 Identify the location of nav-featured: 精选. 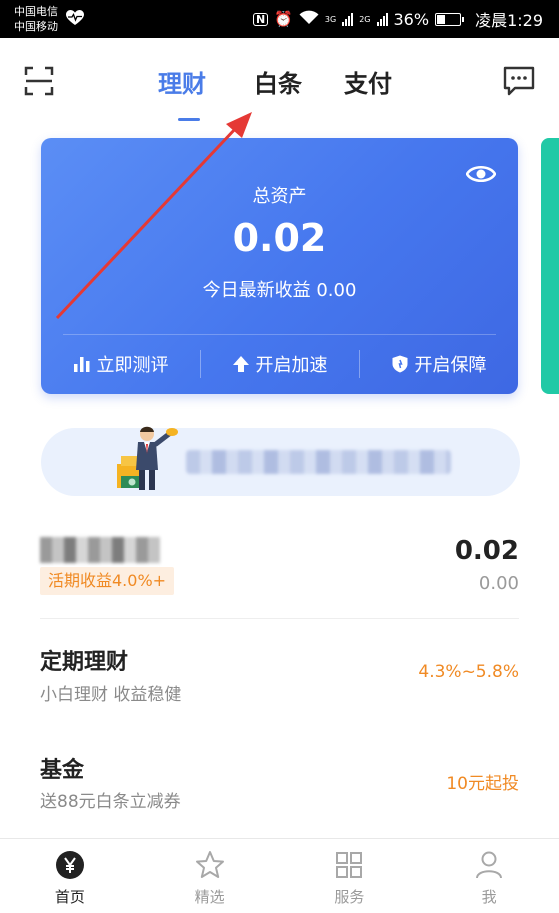
(210, 876).